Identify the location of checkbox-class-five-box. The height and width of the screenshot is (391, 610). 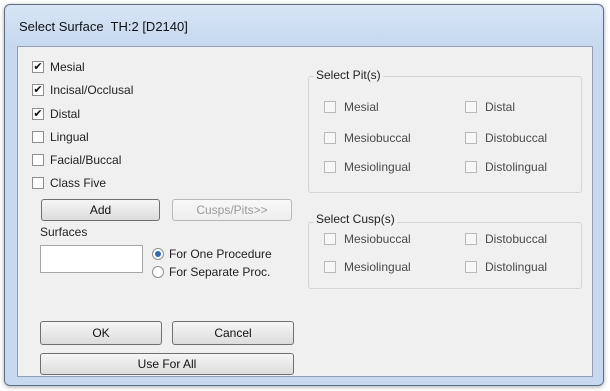
(38, 183).